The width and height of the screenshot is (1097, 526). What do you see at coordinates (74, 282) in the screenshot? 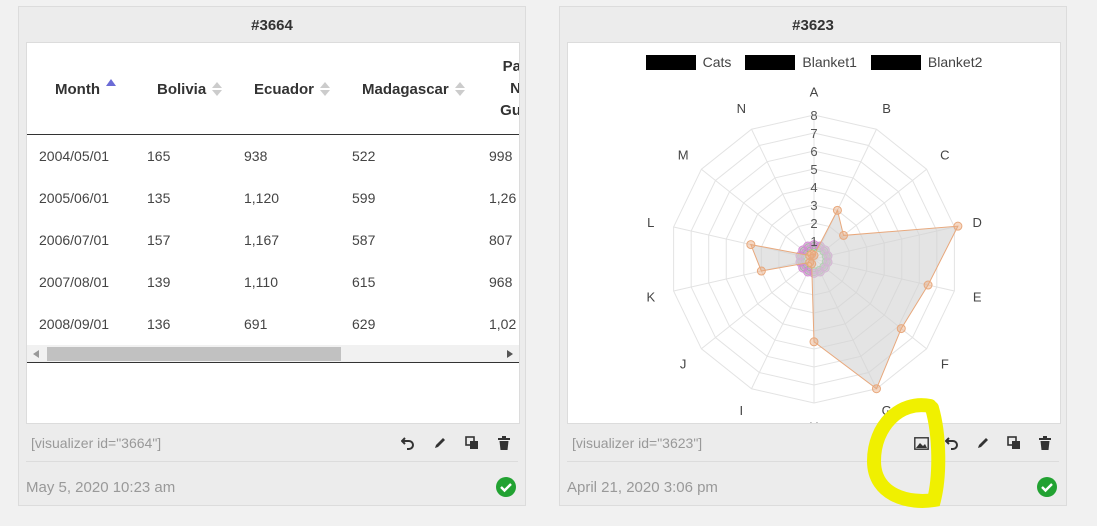
I see `table-cell: 2007/08/01` at bounding box center [74, 282].